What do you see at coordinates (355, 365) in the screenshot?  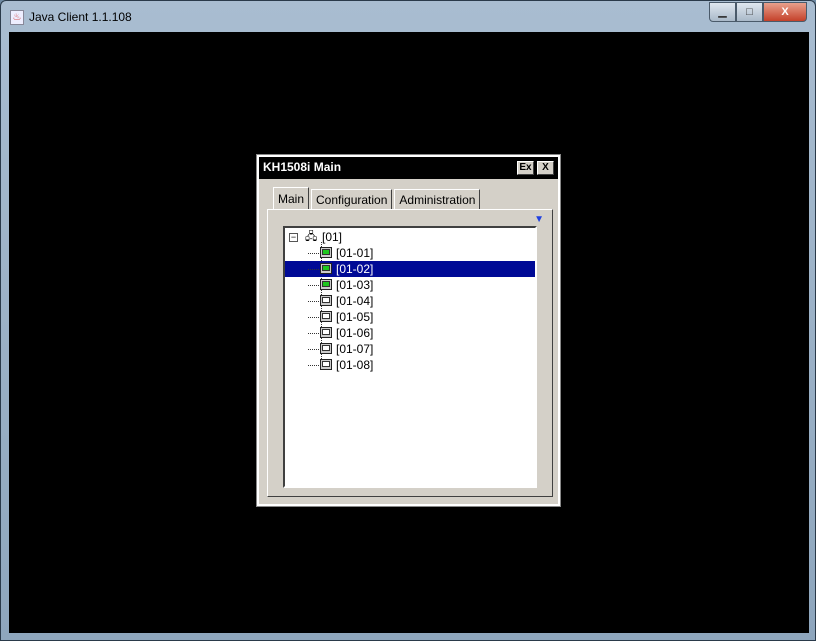 I see `port-label: [01-08]` at bounding box center [355, 365].